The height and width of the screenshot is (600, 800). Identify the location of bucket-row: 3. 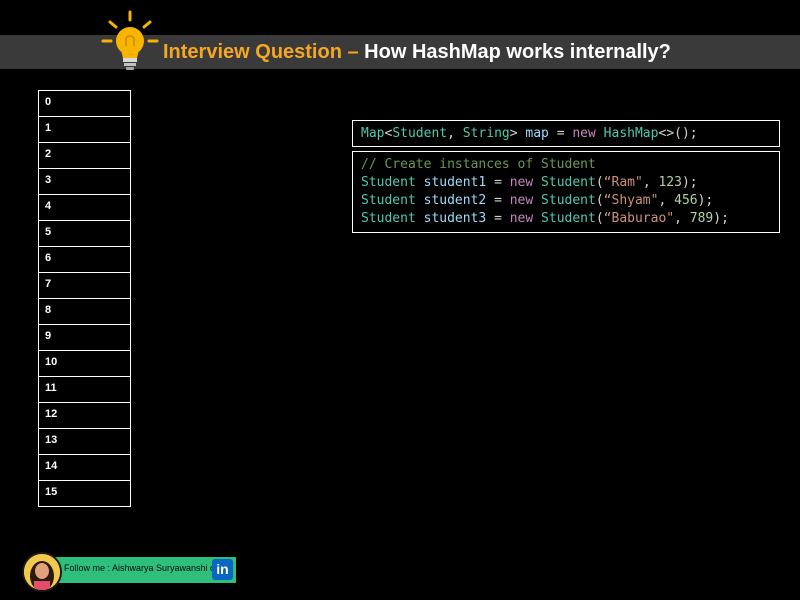
(84, 182).